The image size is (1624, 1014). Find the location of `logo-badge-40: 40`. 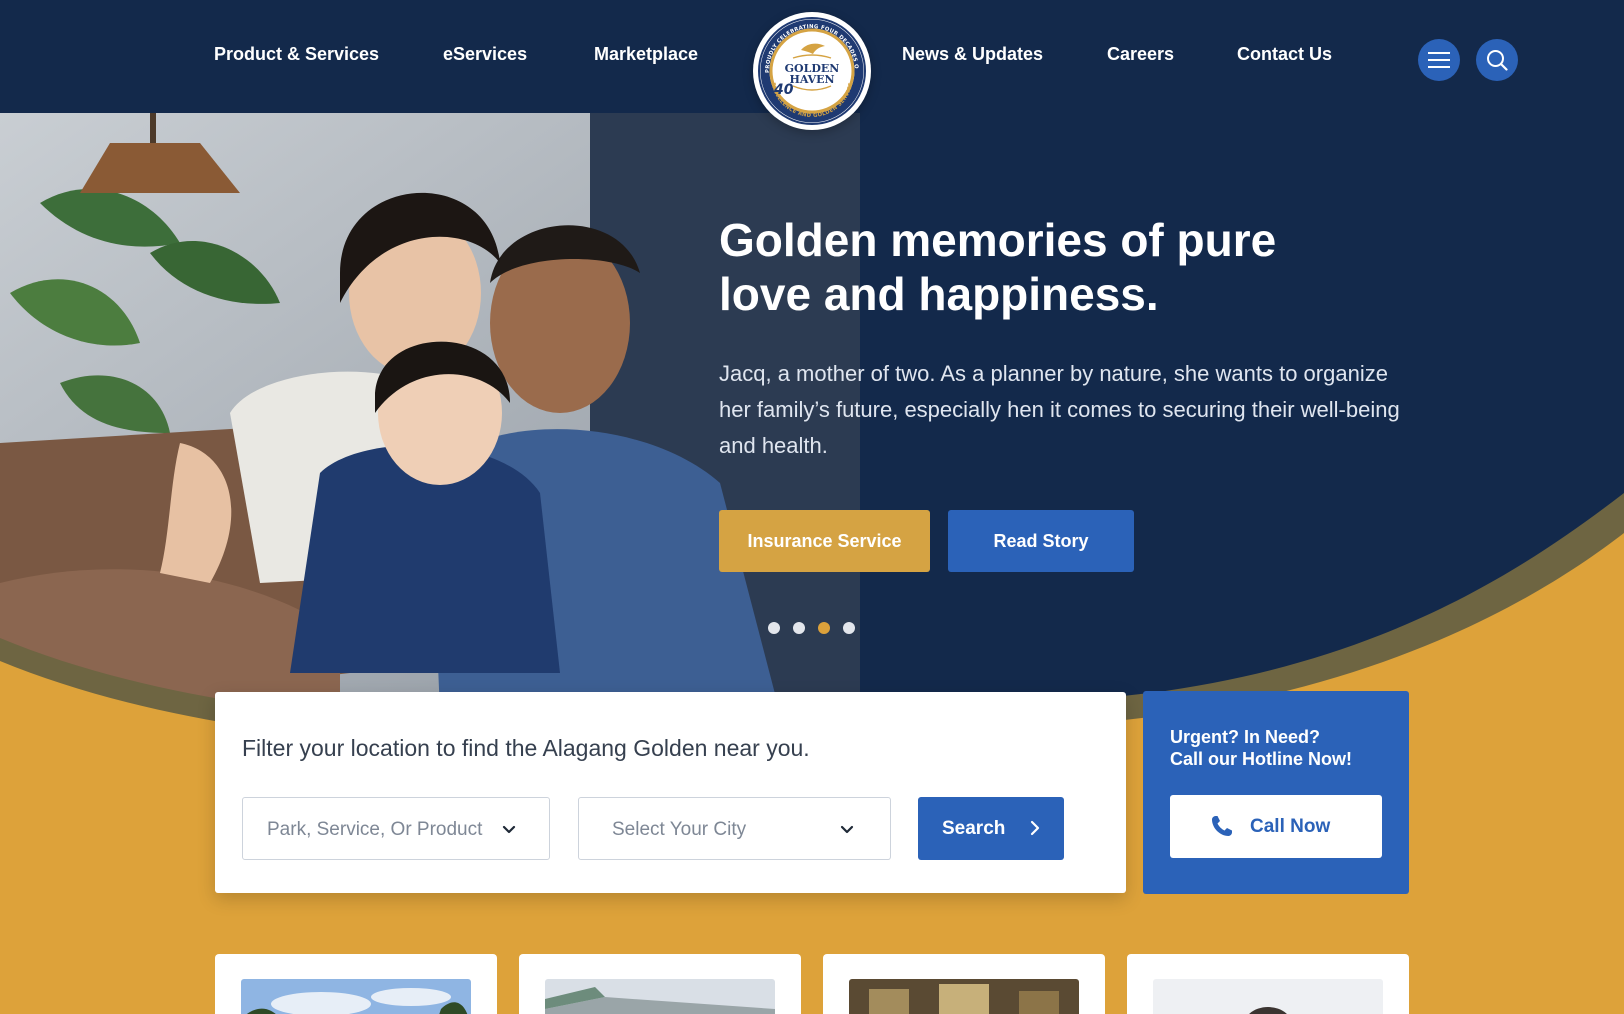

logo-badge-40: 40 is located at coordinates (783, 90).